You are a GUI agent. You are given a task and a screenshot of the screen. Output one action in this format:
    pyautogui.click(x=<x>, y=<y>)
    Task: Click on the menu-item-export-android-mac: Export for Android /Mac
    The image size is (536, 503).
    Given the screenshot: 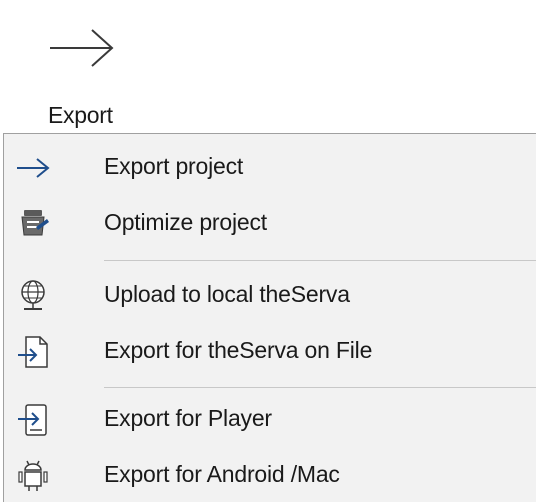 What is the action you would take?
    pyautogui.click(x=270, y=475)
    